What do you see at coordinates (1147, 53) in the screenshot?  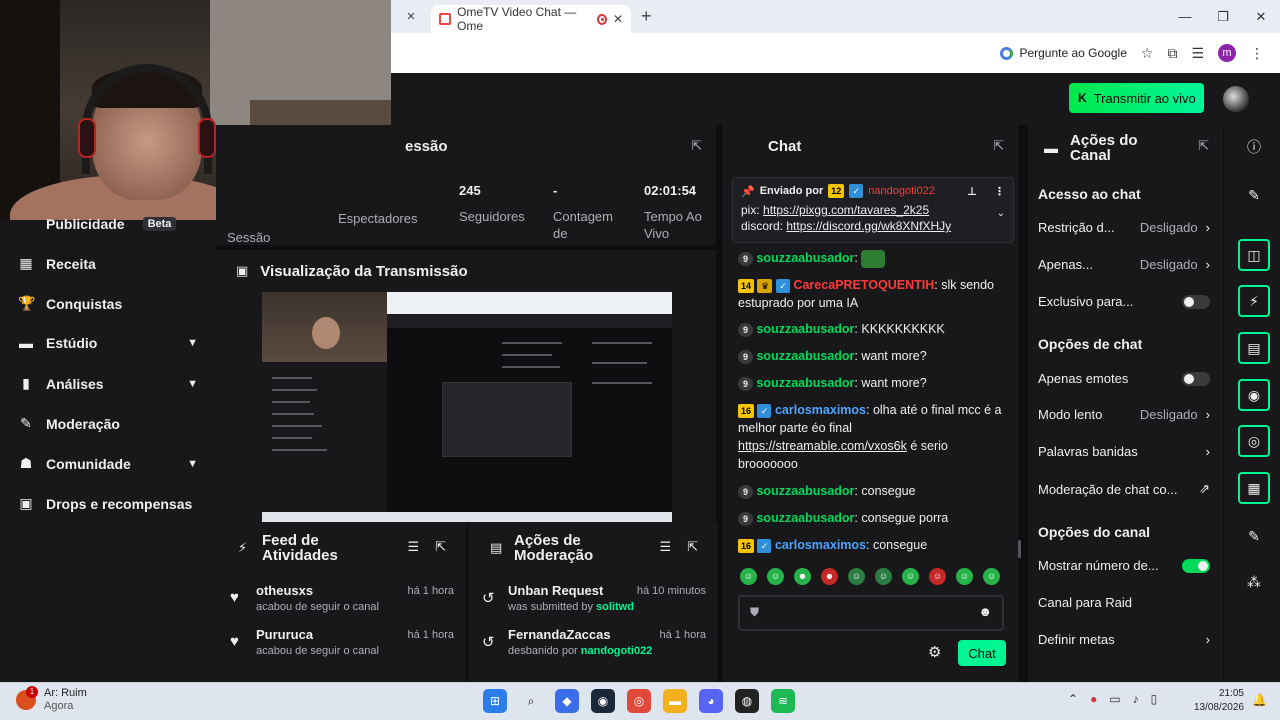 I see `bookmark-star-icon: ☆` at bounding box center [1147, 53].